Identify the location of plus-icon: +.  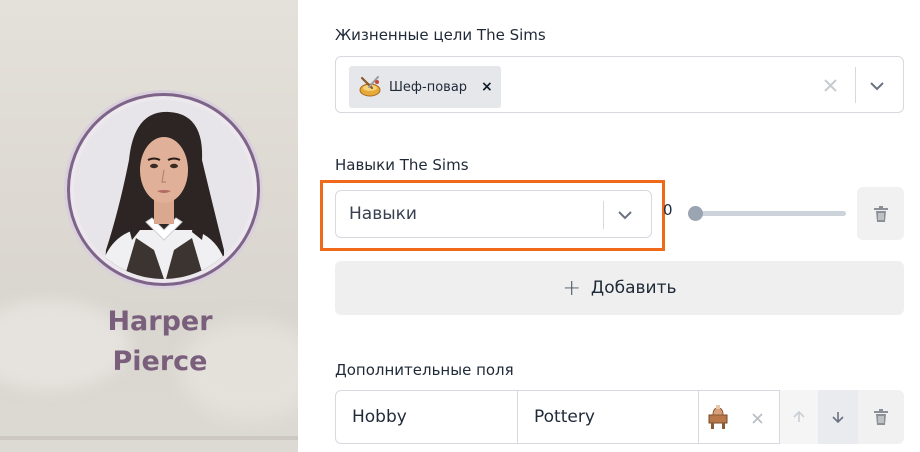
(571, 288).